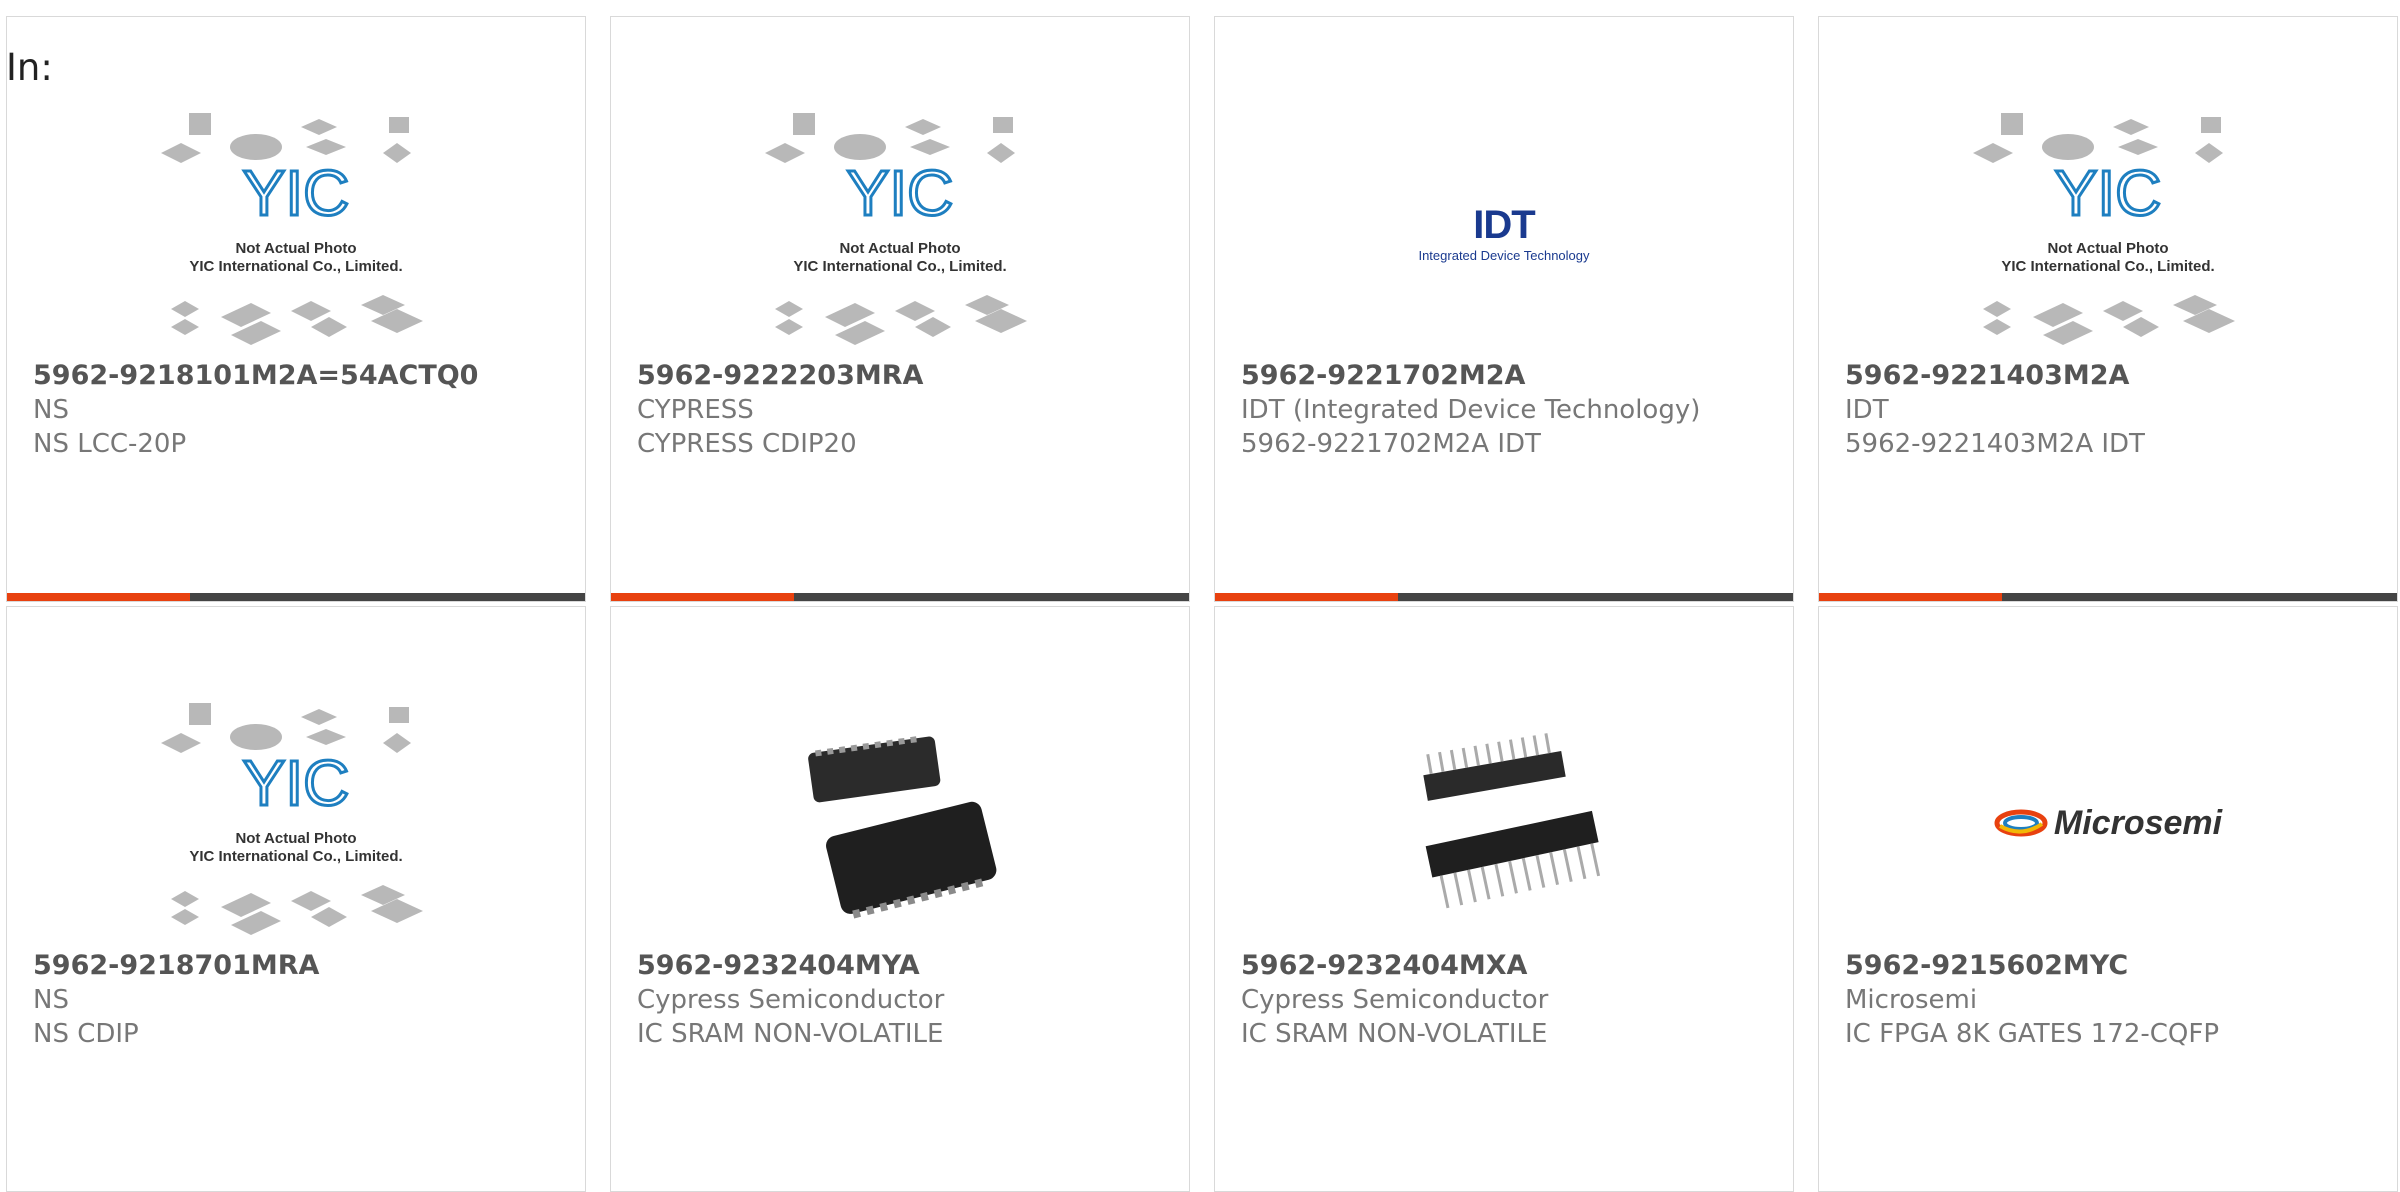  Describe the element at coordinates (695, 410) in the screenshot. I see `manufacturer: CYPRESS` at that location.